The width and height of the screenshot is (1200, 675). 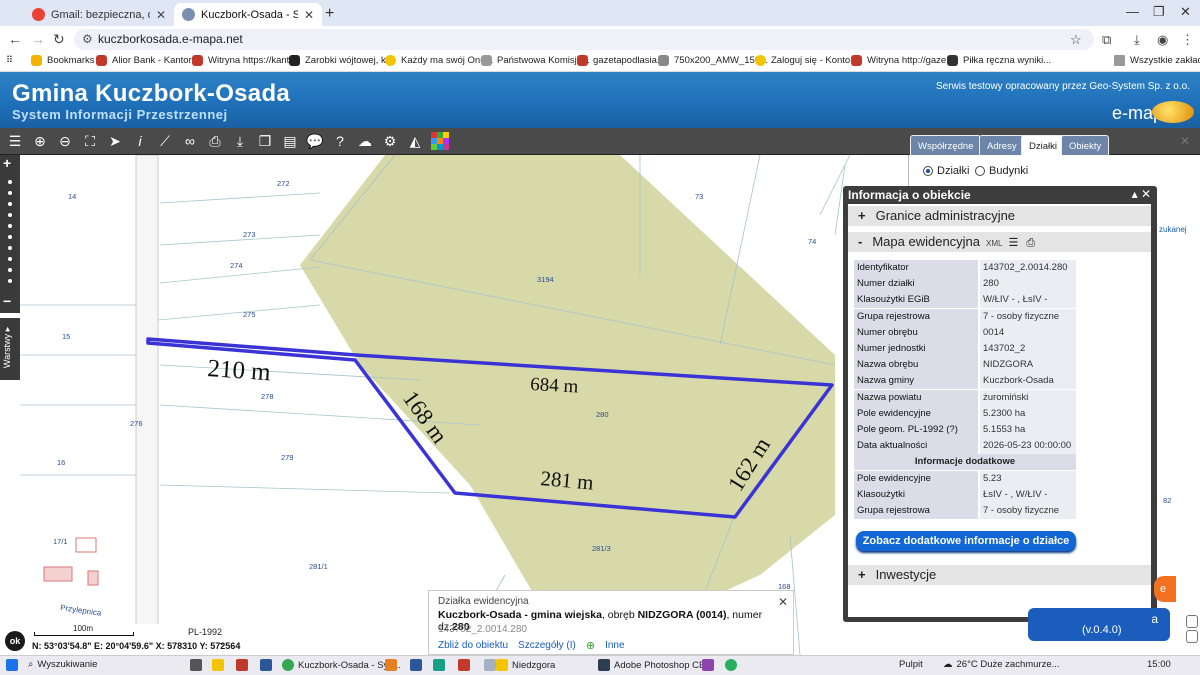 I want to click on taskbar-app-photoshop: Adobe Photoshop CE, so click(x=651, y=665).